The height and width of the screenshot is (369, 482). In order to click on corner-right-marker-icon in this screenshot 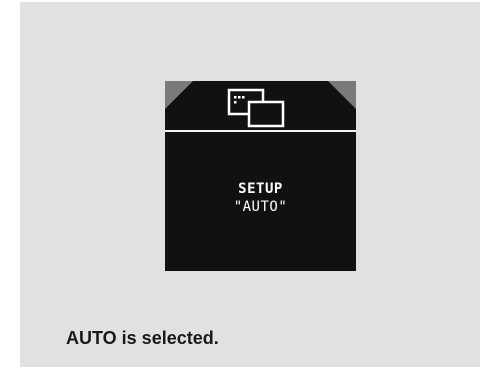, I will do `click(342, 95)`.